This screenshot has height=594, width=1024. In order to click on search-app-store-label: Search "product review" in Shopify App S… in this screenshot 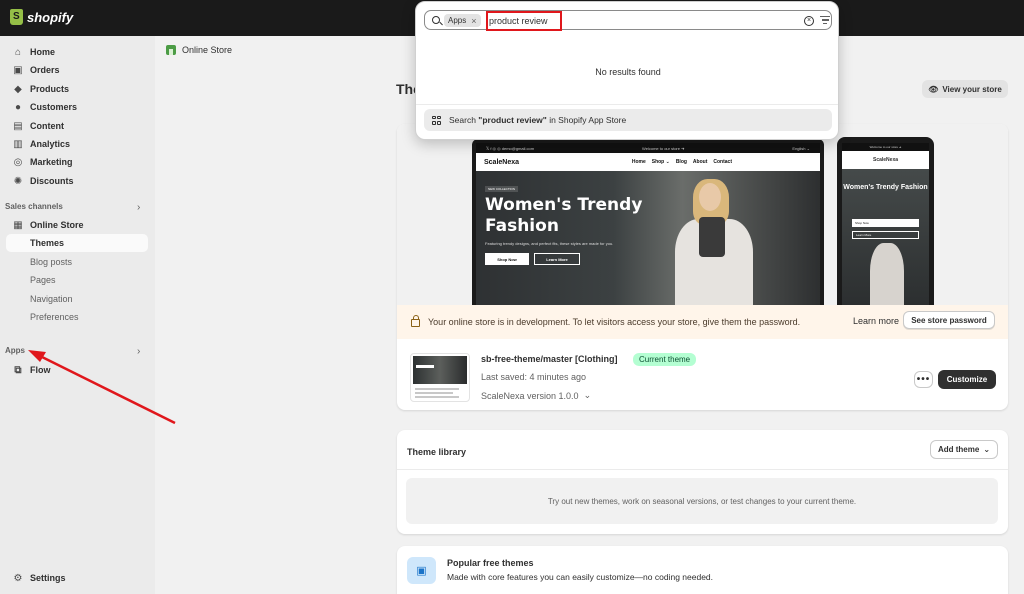, I will do `click(537, 120)`.